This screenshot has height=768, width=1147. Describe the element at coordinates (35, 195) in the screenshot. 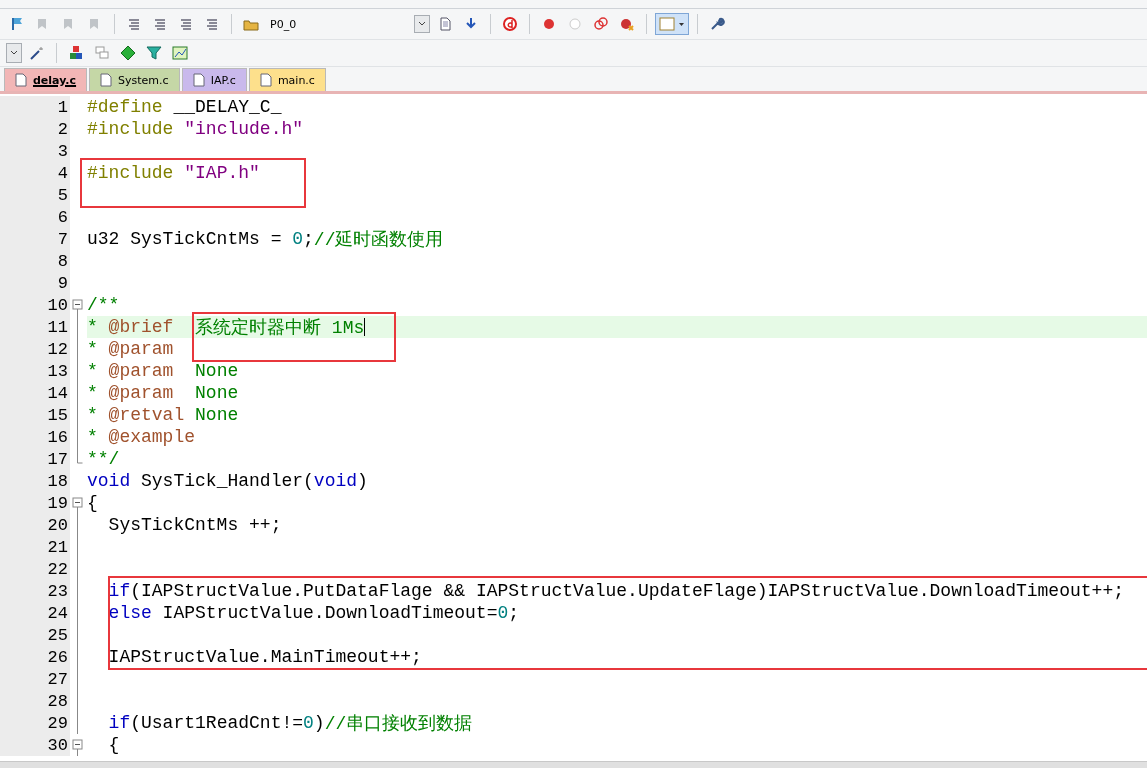

I see `line-number: 5` at that location.